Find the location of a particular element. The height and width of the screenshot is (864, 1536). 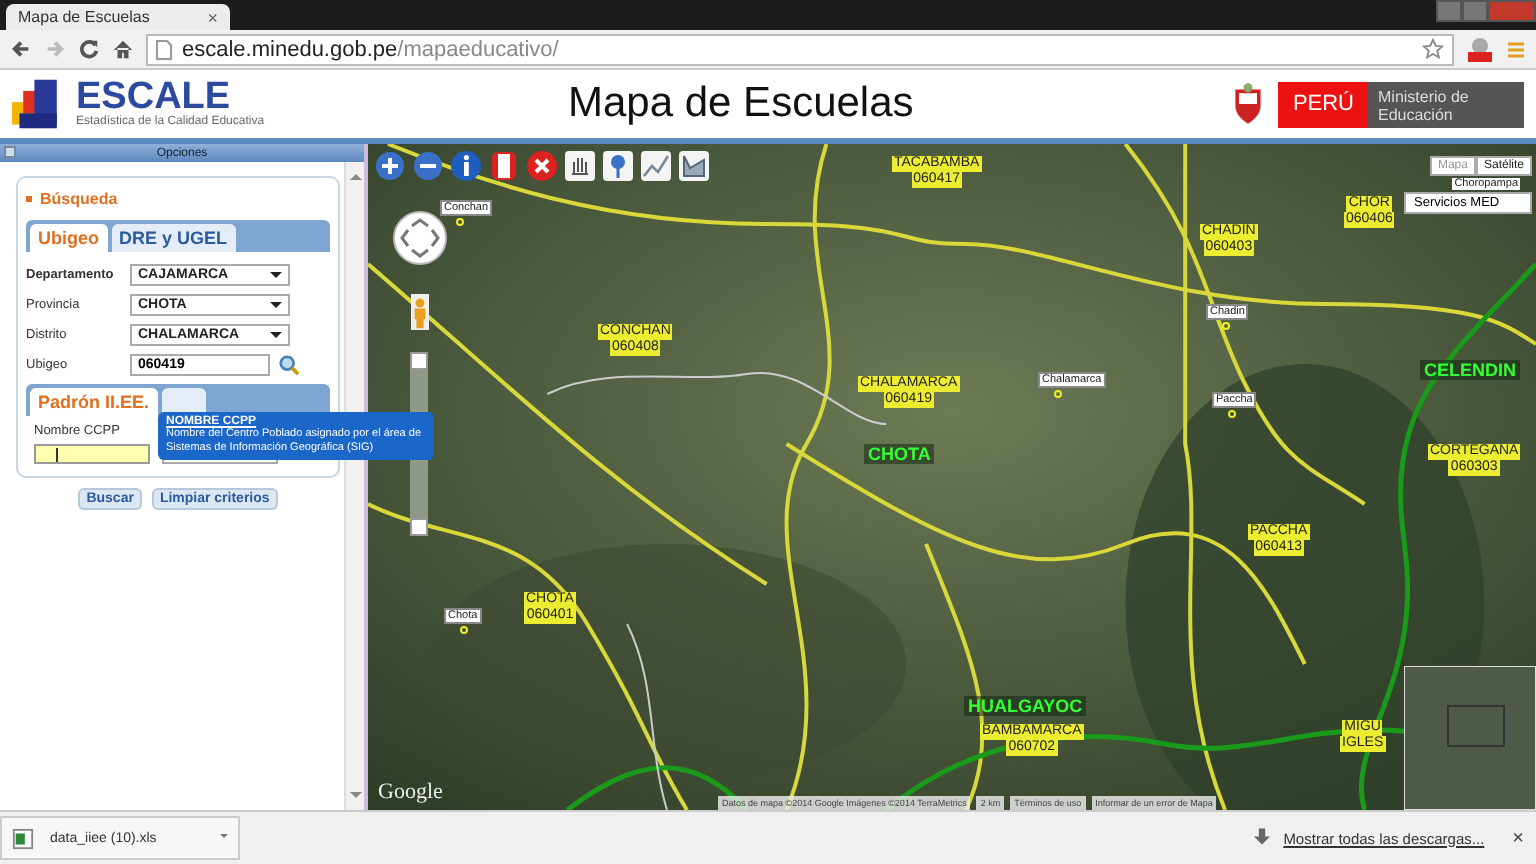

search-icon is located at coordinates (289, 365).